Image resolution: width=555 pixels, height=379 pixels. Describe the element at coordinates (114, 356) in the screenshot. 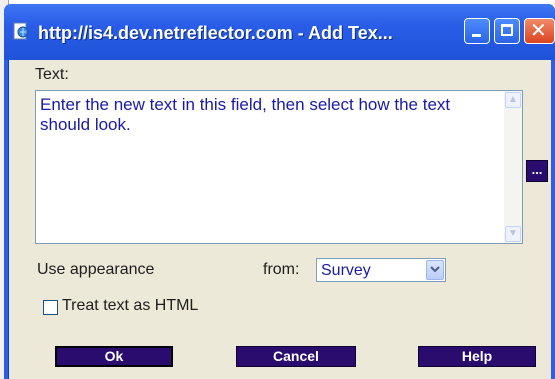

I see `ok-button: Ok` at that location.